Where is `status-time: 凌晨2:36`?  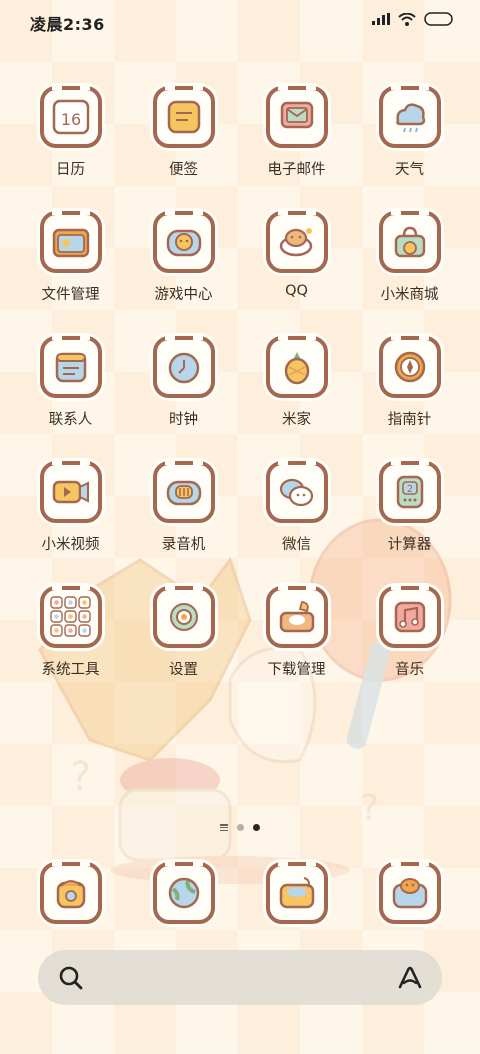 status-time: 凌晨2:36 is located at coordinates (67, 24).